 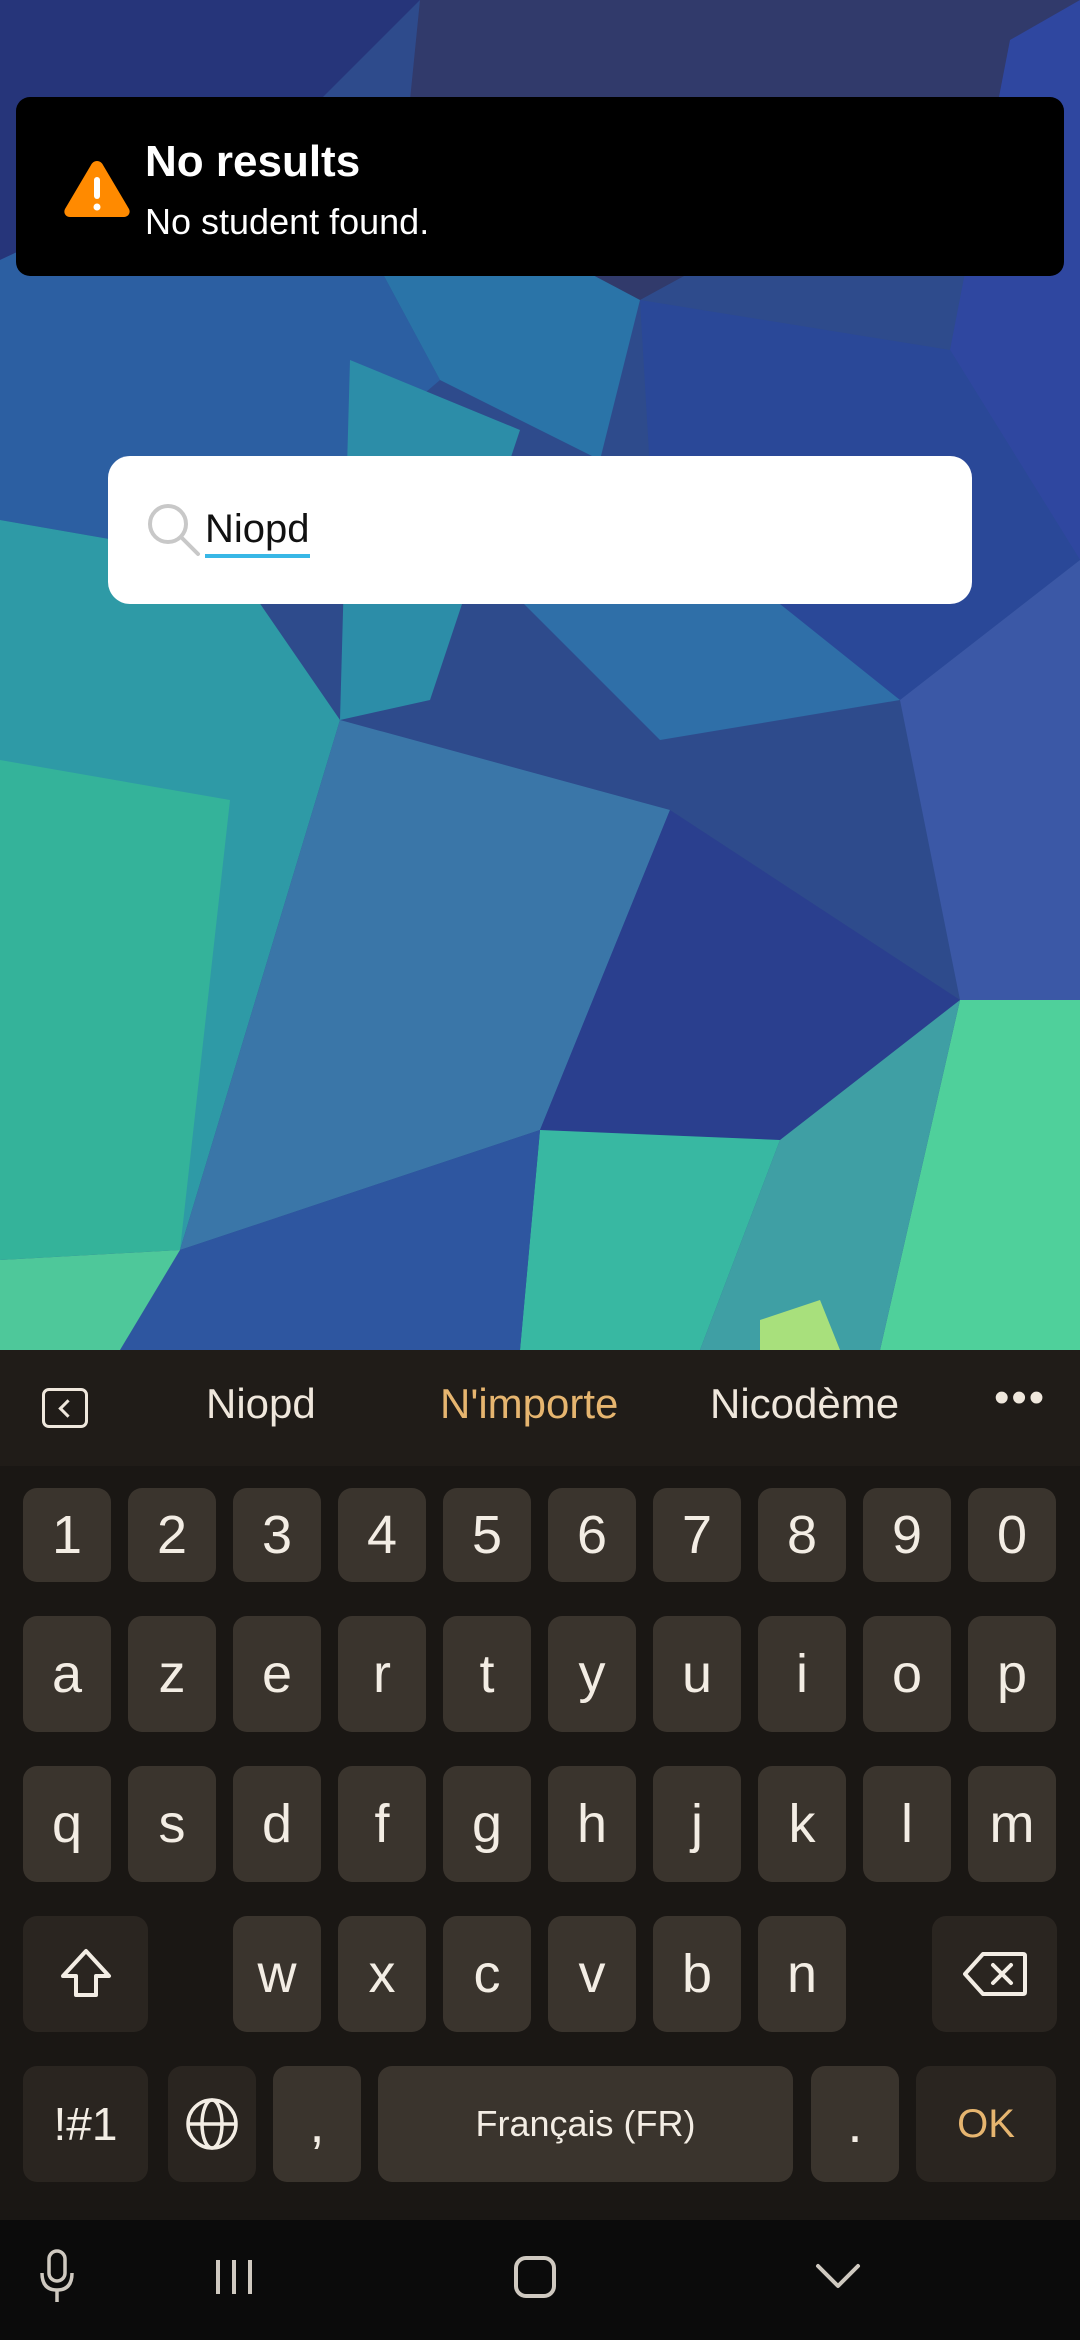 What do you see at coordinates (382, 1674) in the screenshot?
I see `key-r: r` at bounding box center [382, 1674].